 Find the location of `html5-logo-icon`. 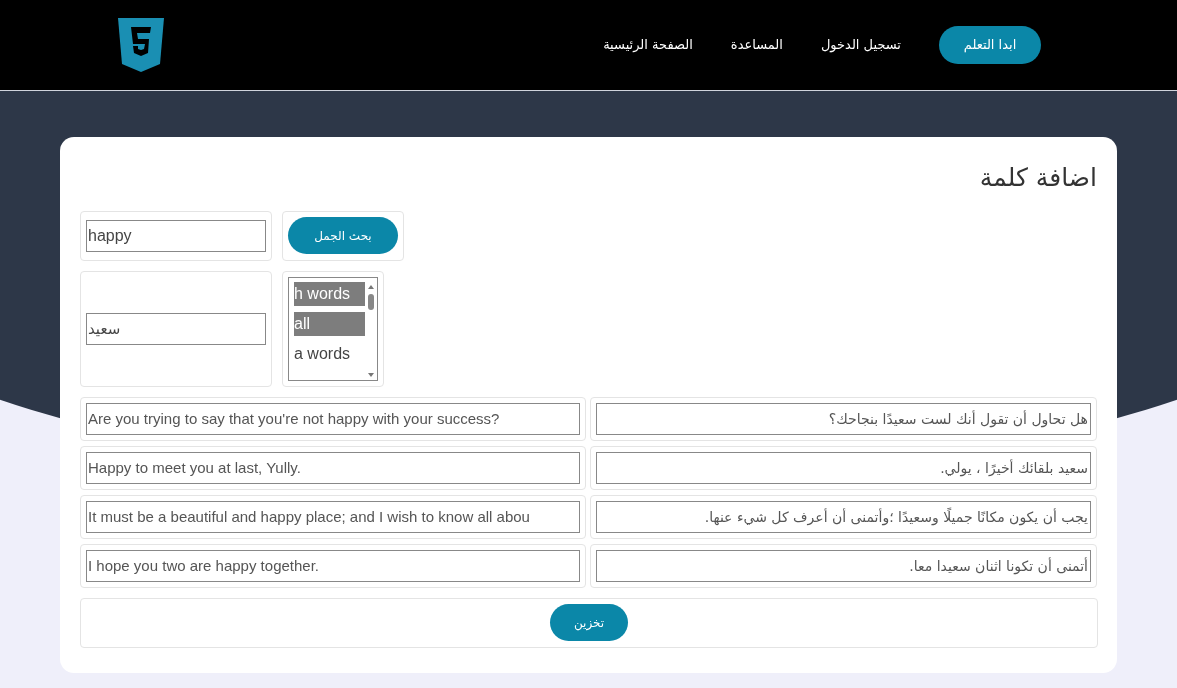

html5-logo-icon is located at coordinates (141, 45).